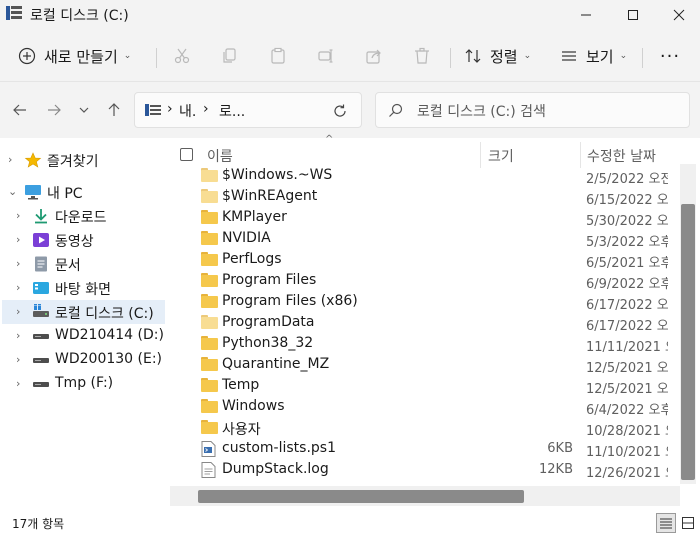 The height and width of the screenshot is (536, 700). I want to click on file-size: 12KB, so click(556, 469).